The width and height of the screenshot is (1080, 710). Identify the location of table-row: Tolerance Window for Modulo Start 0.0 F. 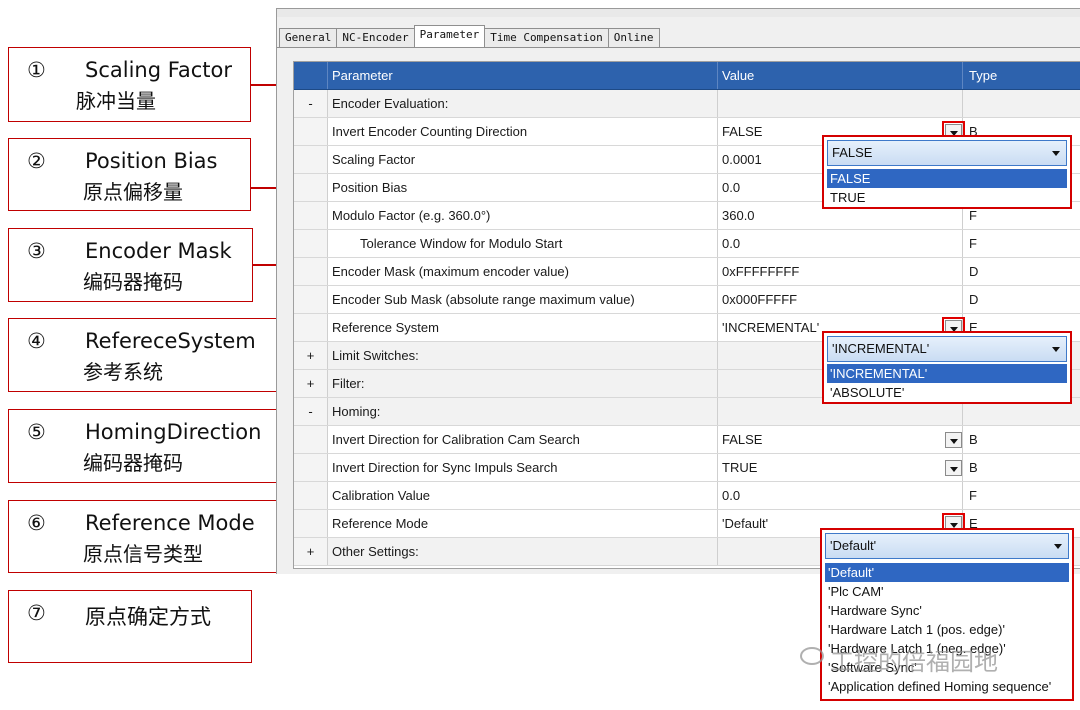
(687, 244).